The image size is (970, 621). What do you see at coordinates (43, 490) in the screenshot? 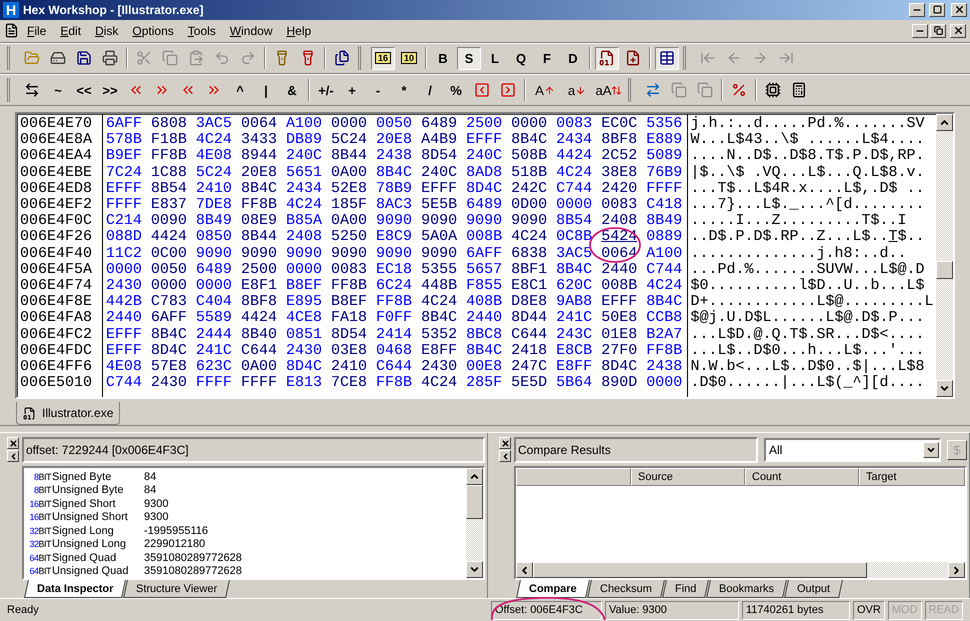
I see `bit-size-label: 8BIT` at bounding box center [43, 490].